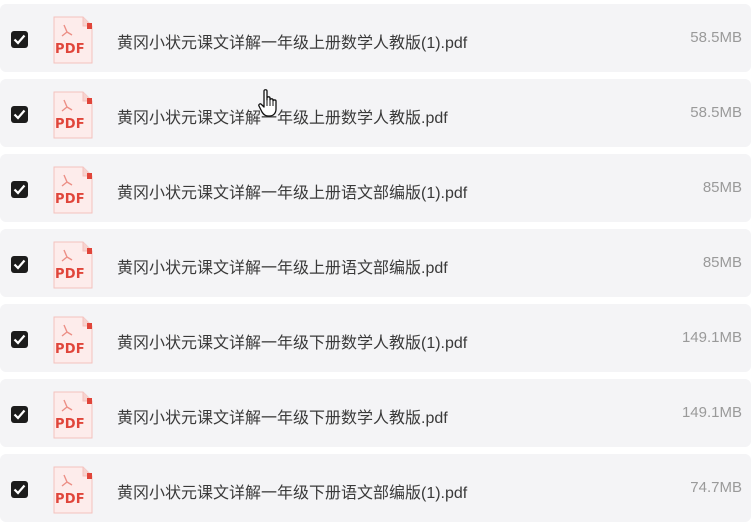  Describe the element at coordinates (292, 491) in the screenshot. I see `file-name: 黄冈小状元课文详解一年级下册语文部编版(1).pdf` at that location.